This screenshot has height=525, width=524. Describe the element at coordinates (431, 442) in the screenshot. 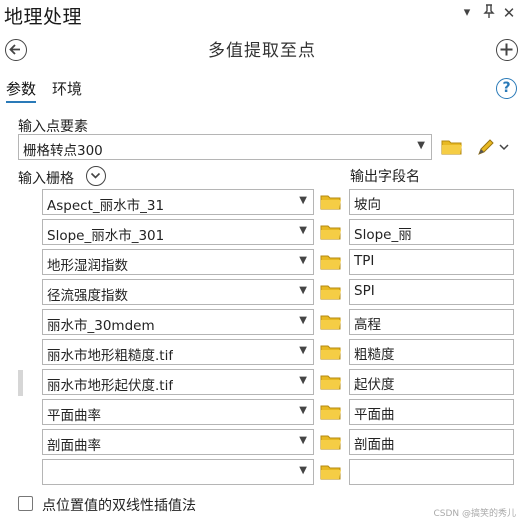

I see `output-field-input: 剖面曲` at that location.